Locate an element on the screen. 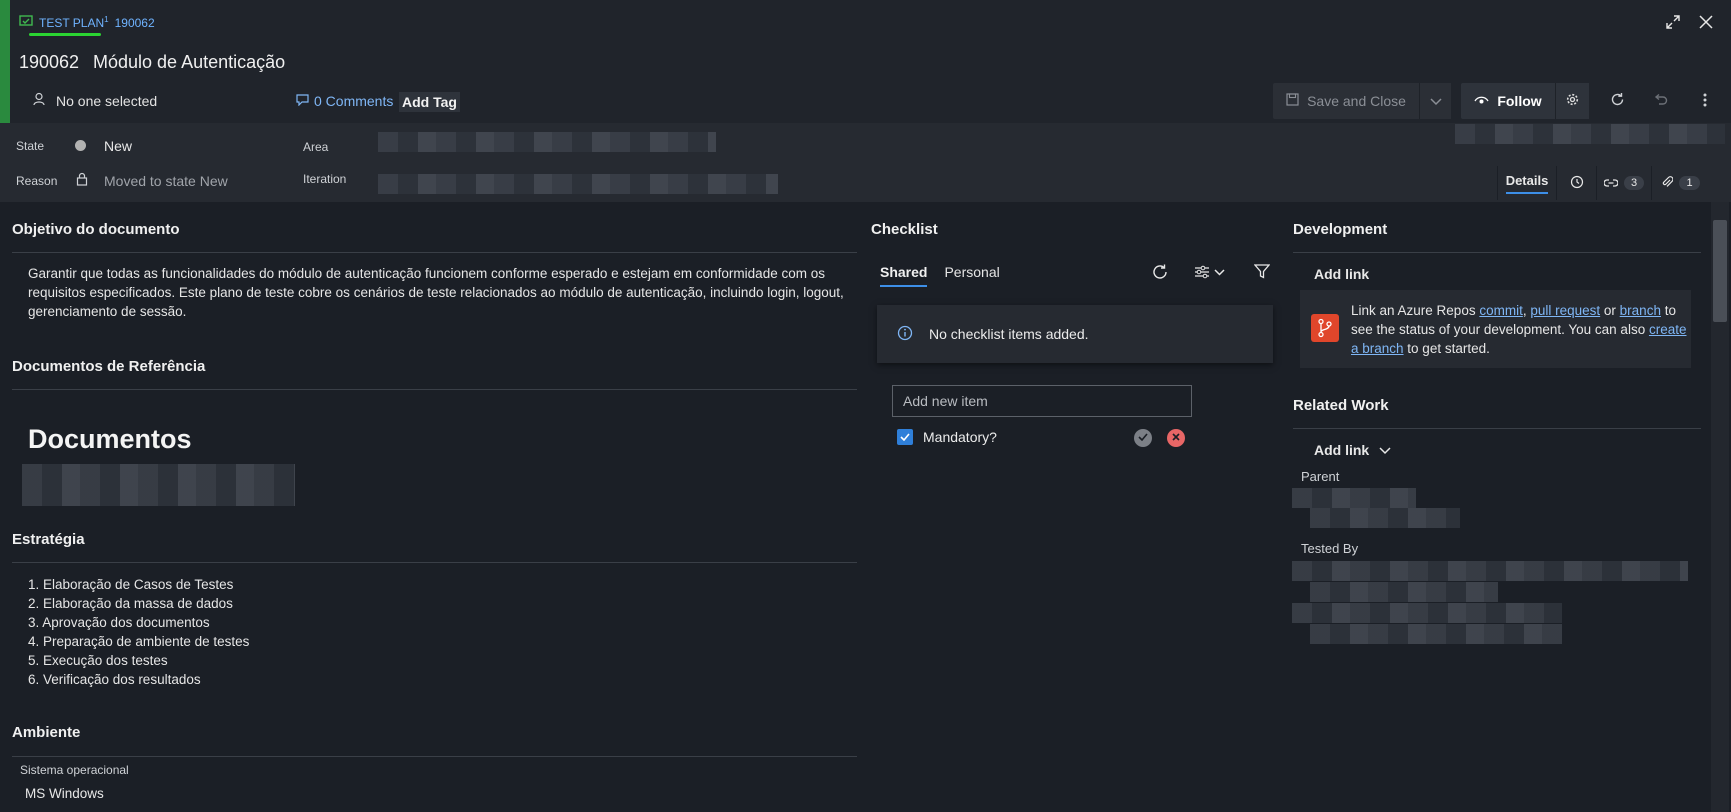 This screenshot has height=812, width=1731. comments-count: 0 Comments is located at coordinates (354, 101).